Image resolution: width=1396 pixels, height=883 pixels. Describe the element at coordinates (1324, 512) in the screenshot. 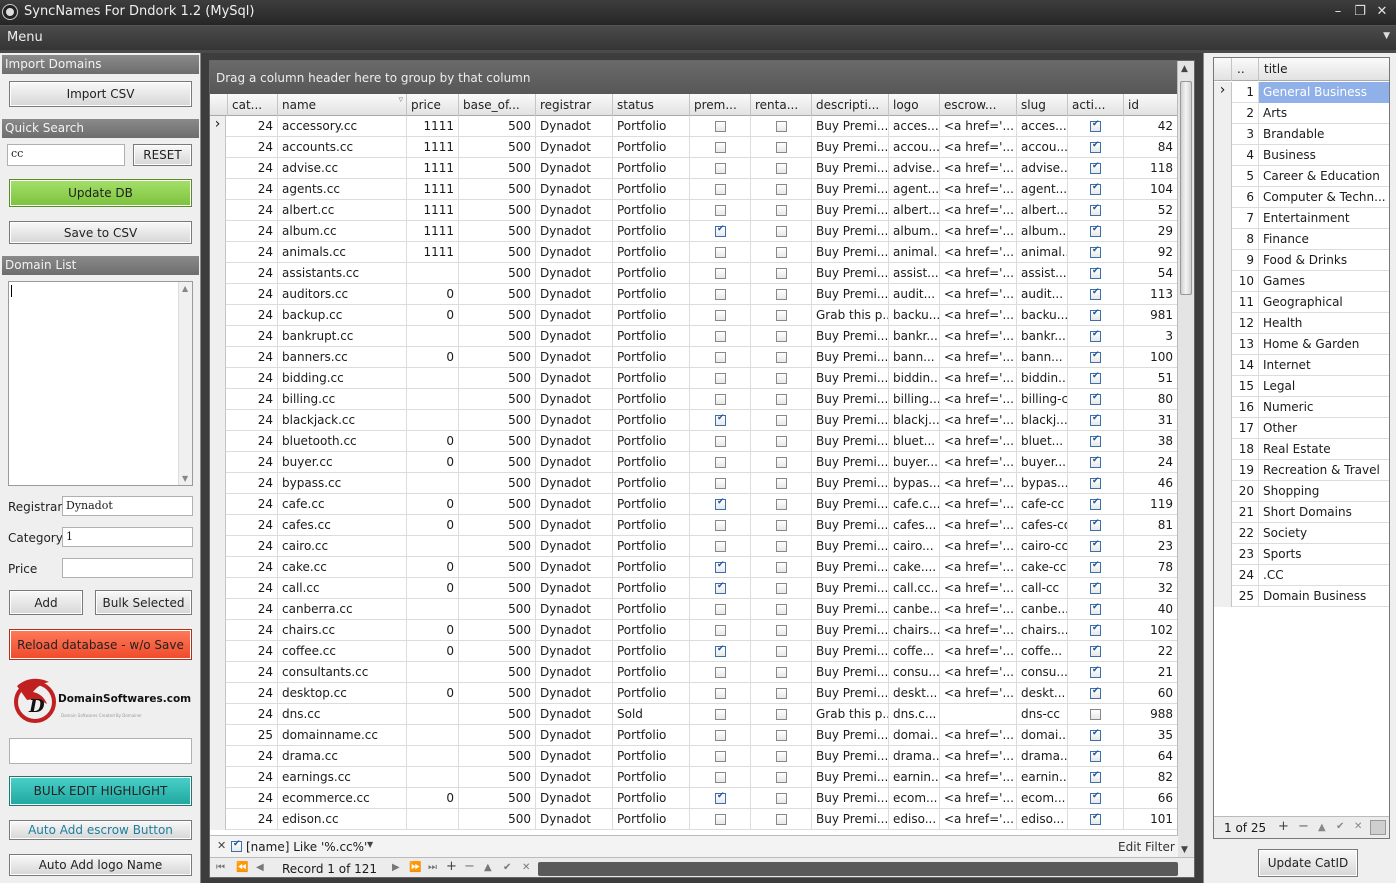

I see `category-title: Short Domains` at that location.